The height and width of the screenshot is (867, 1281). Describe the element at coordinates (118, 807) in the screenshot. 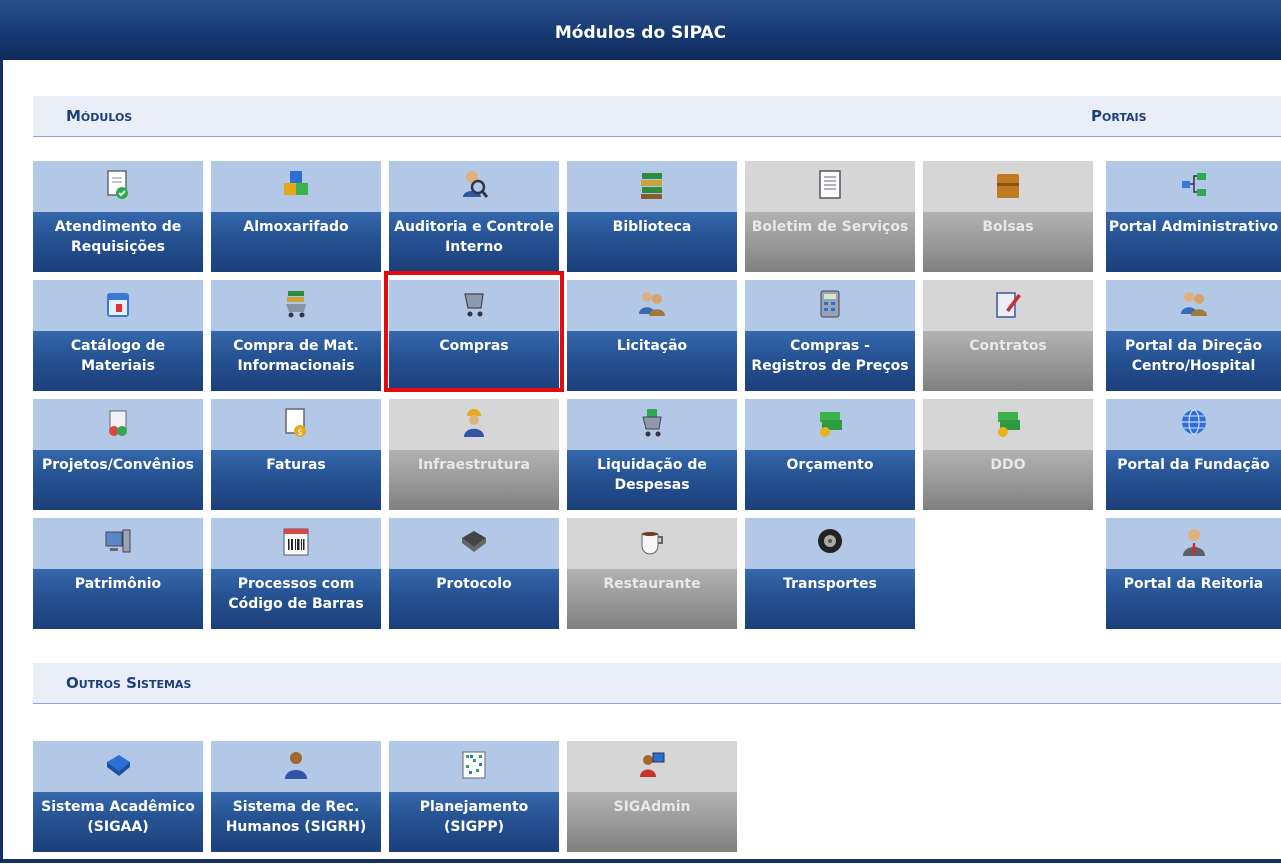

I see `system-label: Sistema Acadêmico` at that location.